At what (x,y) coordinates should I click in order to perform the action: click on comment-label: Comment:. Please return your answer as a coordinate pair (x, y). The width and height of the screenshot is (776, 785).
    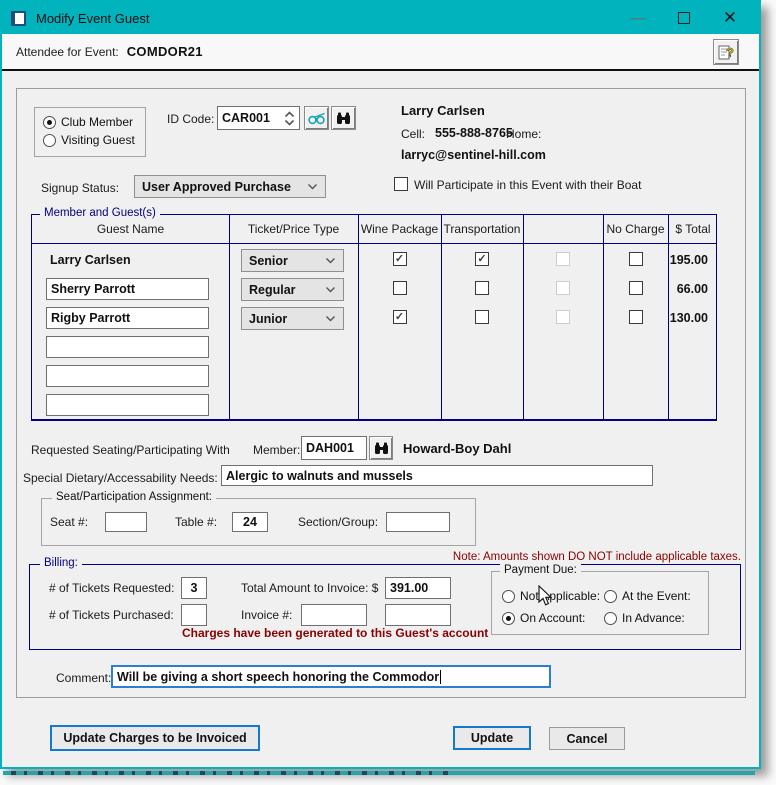
    Looking at the image, I should click on (84, 678).